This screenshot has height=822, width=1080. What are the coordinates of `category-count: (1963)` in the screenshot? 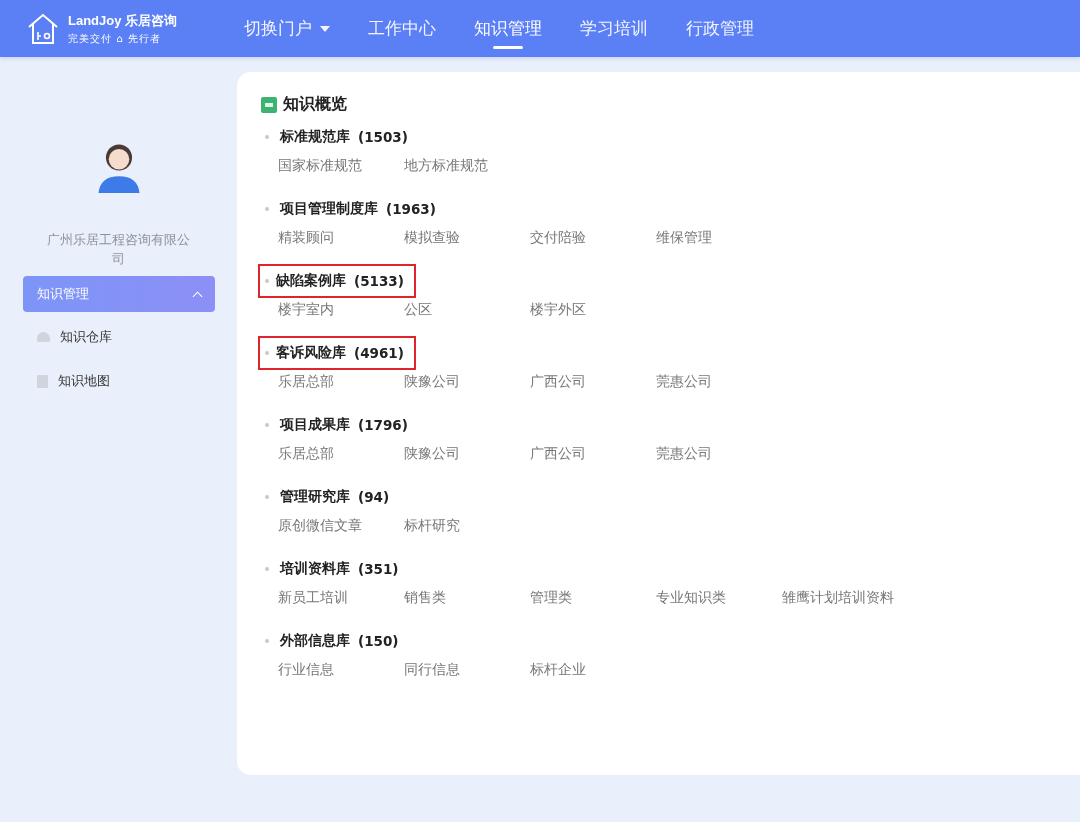 It's located at (411, 209).